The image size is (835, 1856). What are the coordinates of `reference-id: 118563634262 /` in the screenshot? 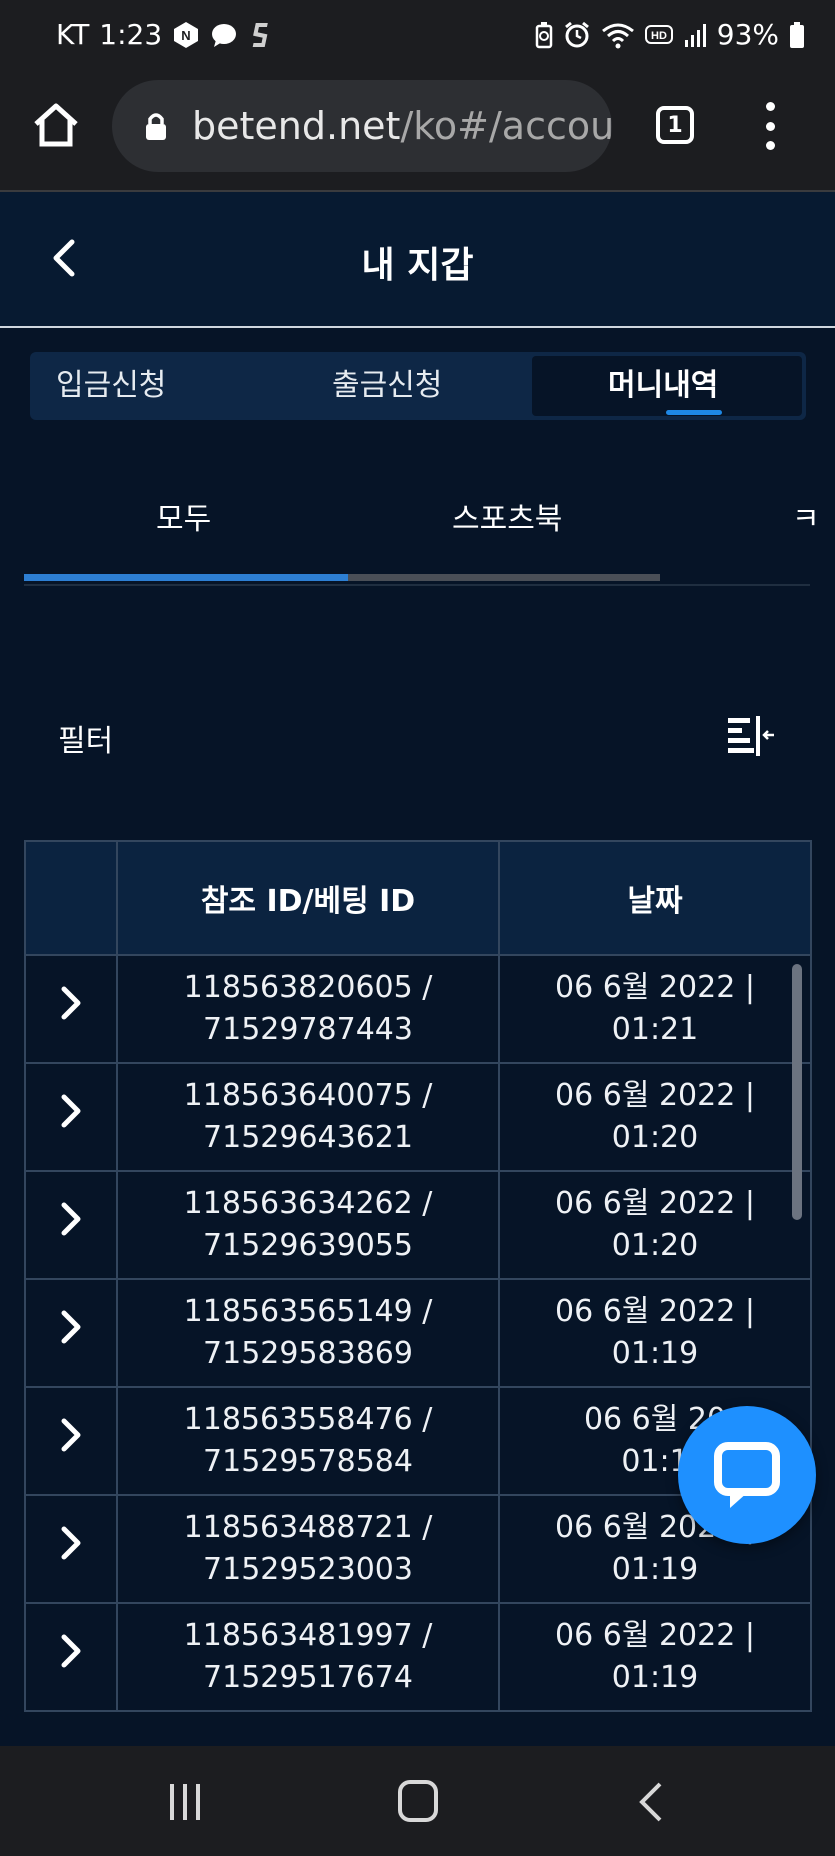 It's located at (308, 1203).